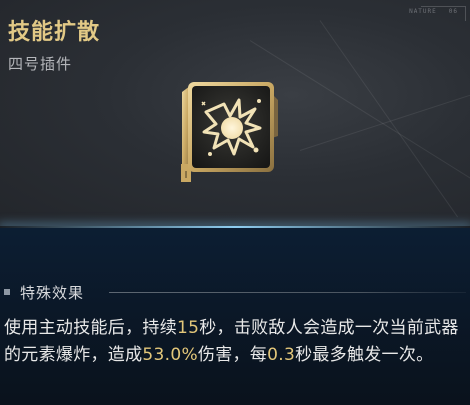 The width and height of the screenshot is (470, 405). I want to click on explosion-burst-icon: l, so click(231, 132).